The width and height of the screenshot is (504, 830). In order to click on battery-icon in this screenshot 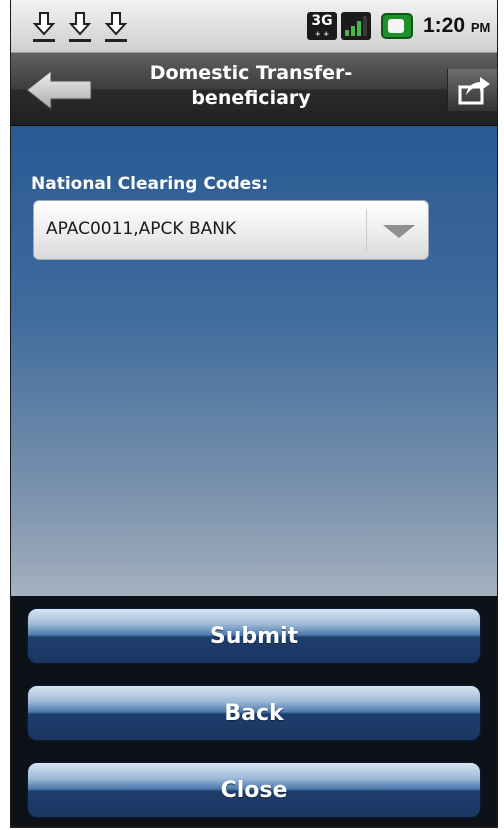, I will do `click(397, 26)`.